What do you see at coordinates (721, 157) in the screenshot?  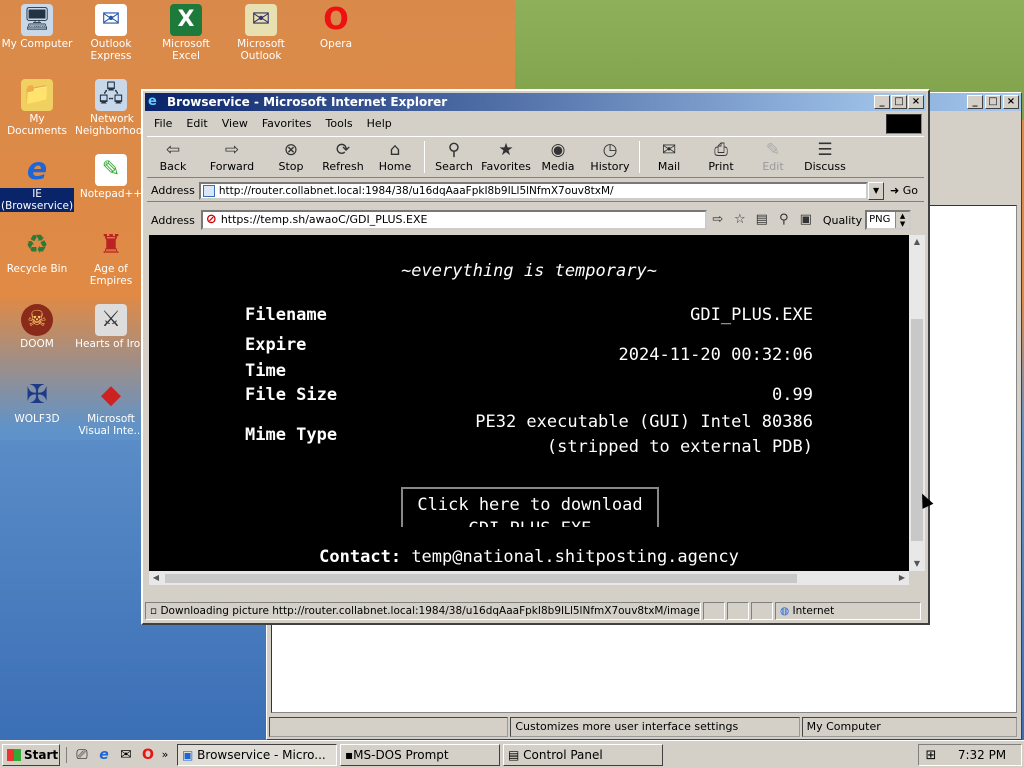 I see `print-button: ⎙ Print` at bounding box center [721, 157].